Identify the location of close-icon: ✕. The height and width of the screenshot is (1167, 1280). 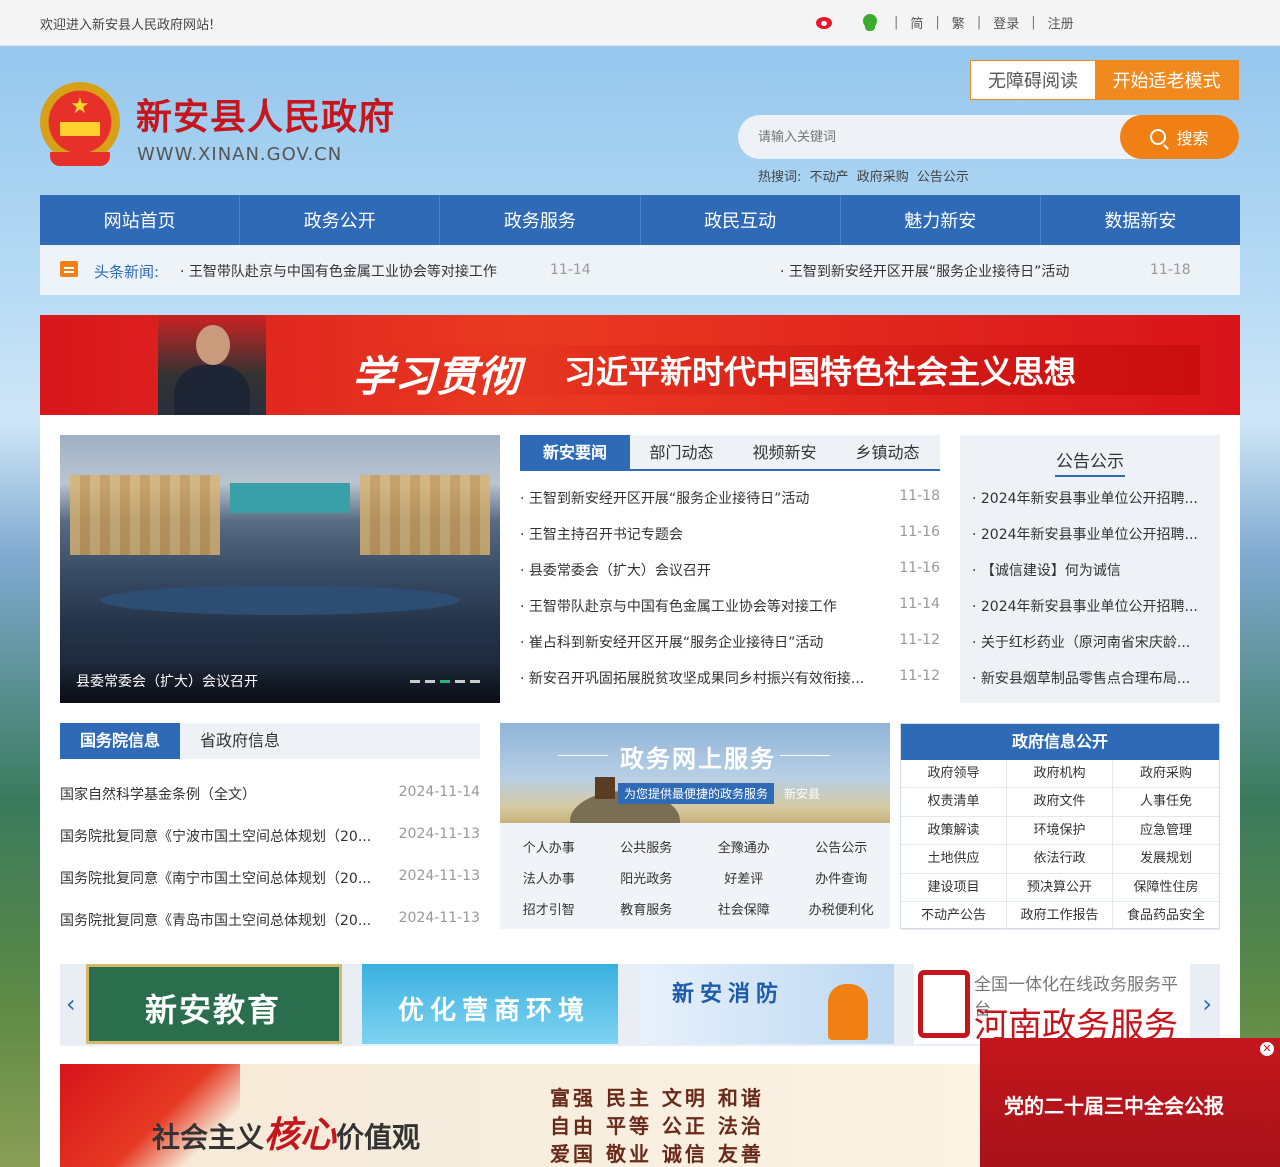
(1267, 1049).